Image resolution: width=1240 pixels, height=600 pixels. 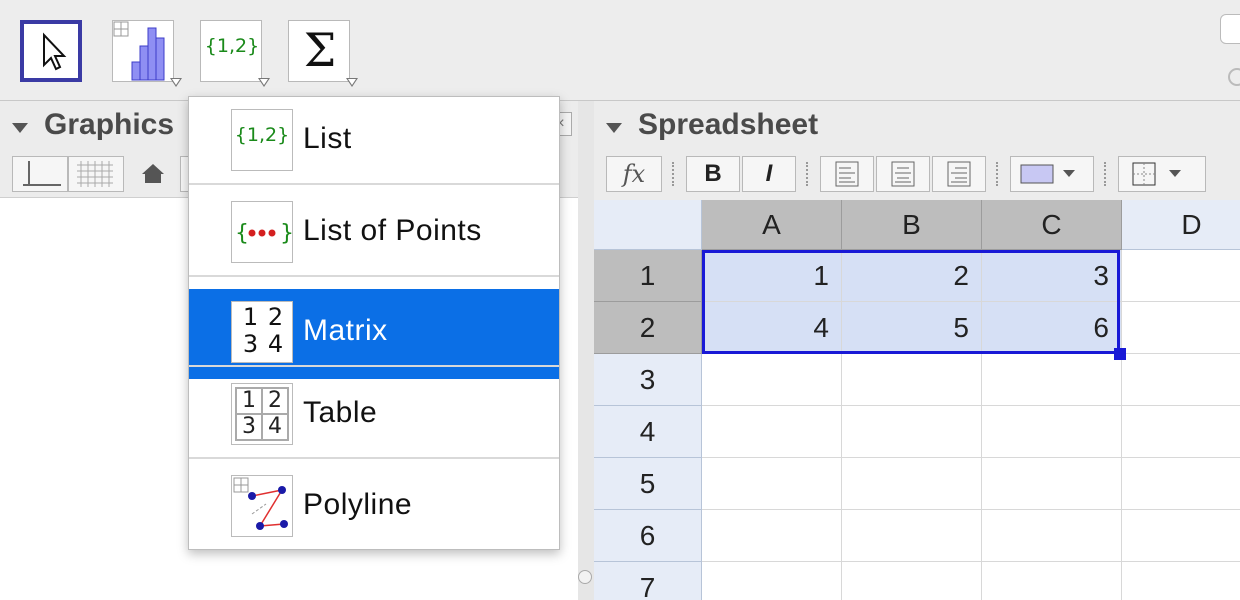 I want to click on matrix-icon-digit: 2, so click(x=275, y=317).